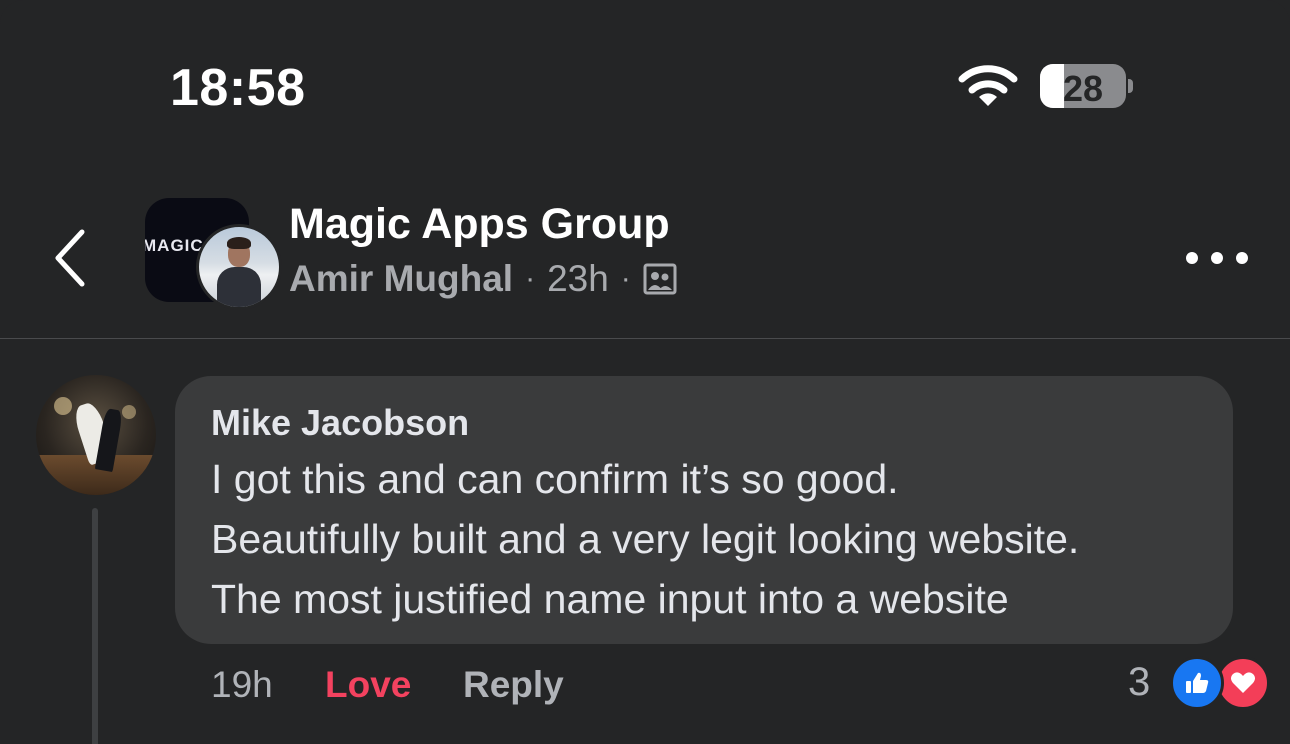 This screenshot has height=744, width=1290. Describe the element at coordinates (239, 267) in the screenshot. I see `author-avatar` at that location.